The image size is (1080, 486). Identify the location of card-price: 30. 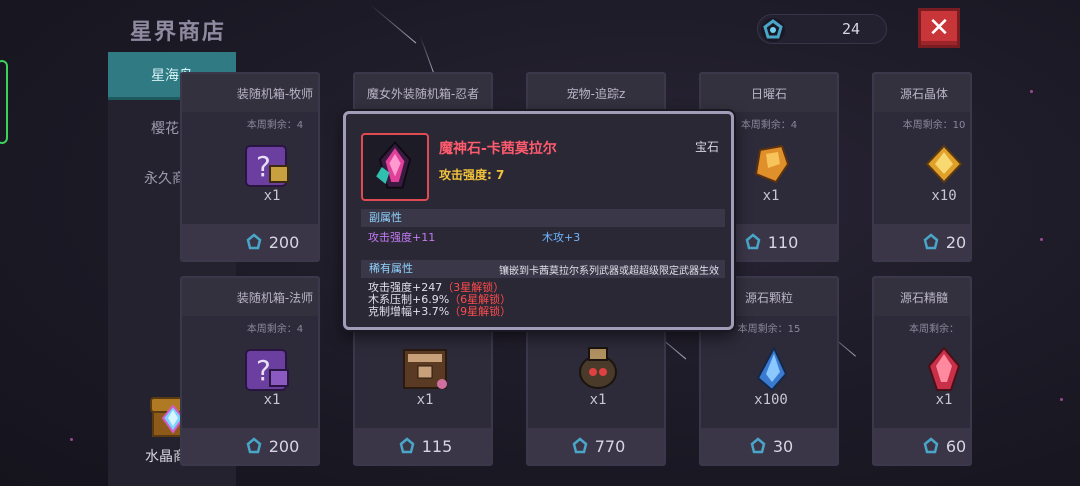
(783, 446).